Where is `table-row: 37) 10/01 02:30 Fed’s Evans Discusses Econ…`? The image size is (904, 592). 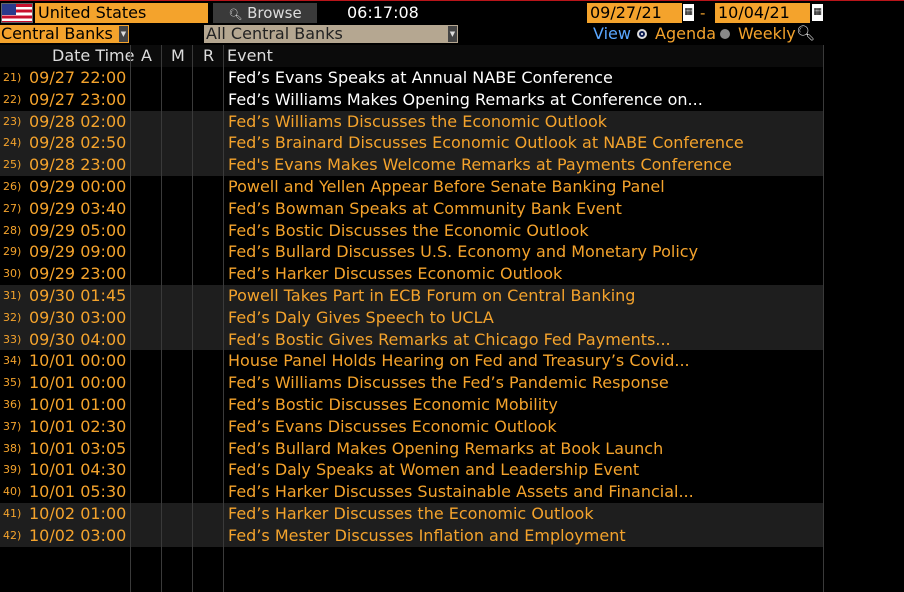
table-row: 37) 10/01 02:30 Fed’s Evans Discusses Econ… is located at coordinates (412, 427).